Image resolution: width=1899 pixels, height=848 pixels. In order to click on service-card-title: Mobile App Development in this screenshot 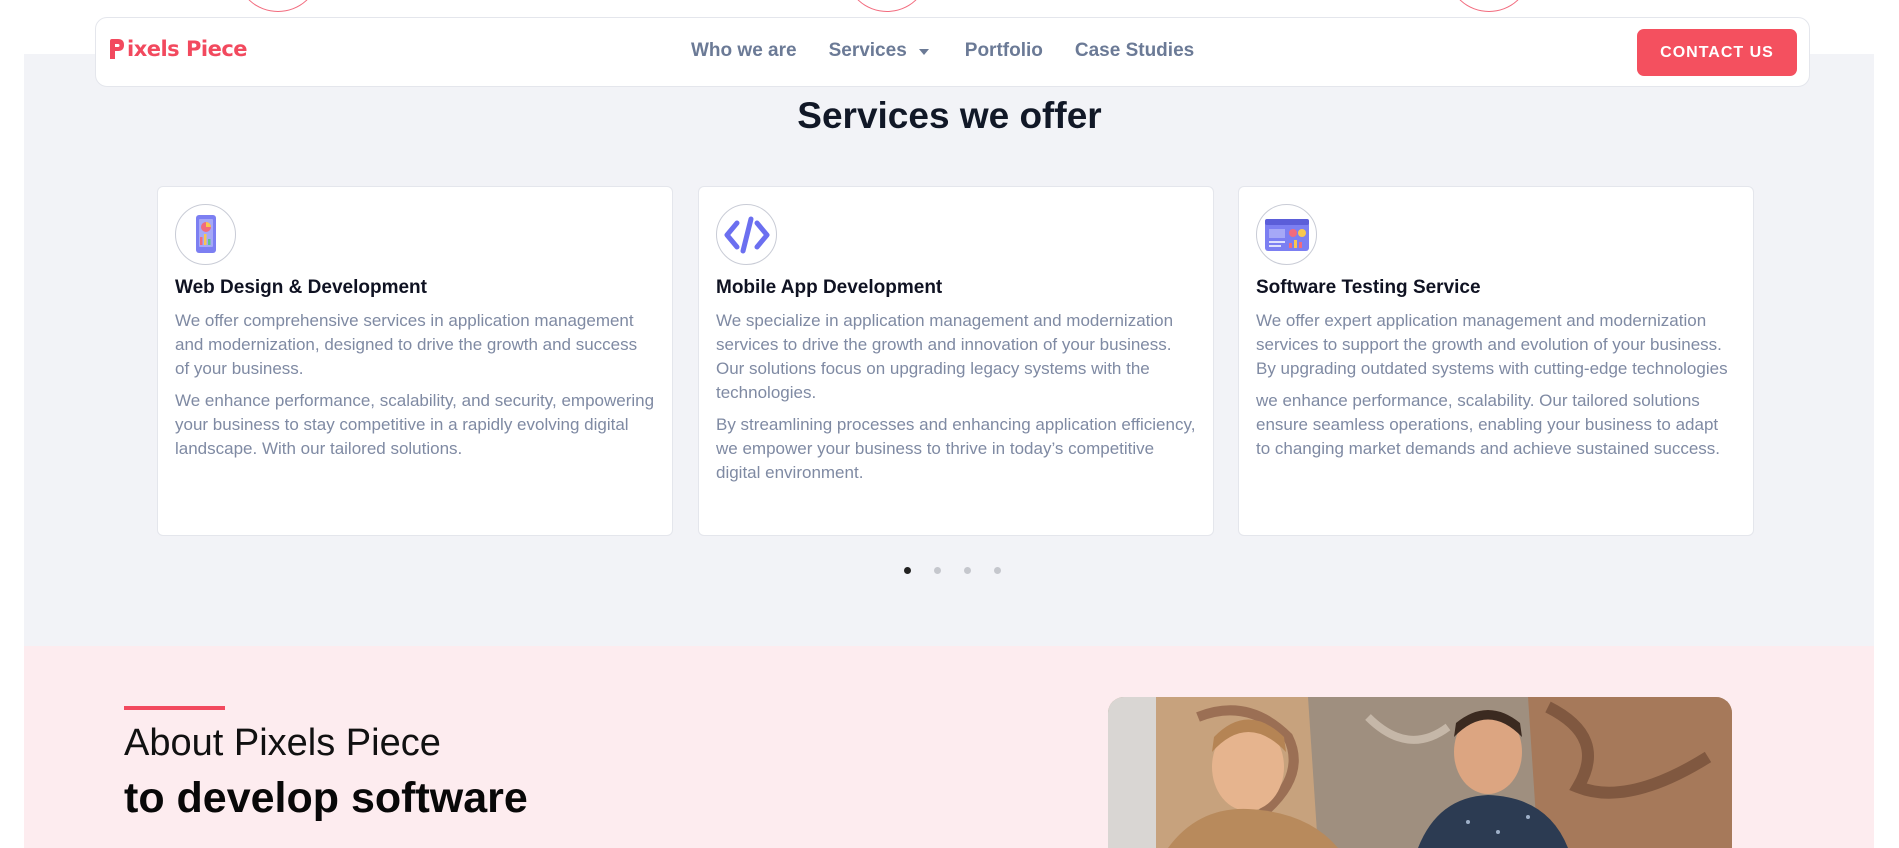, I will do `click(829, 287)`.